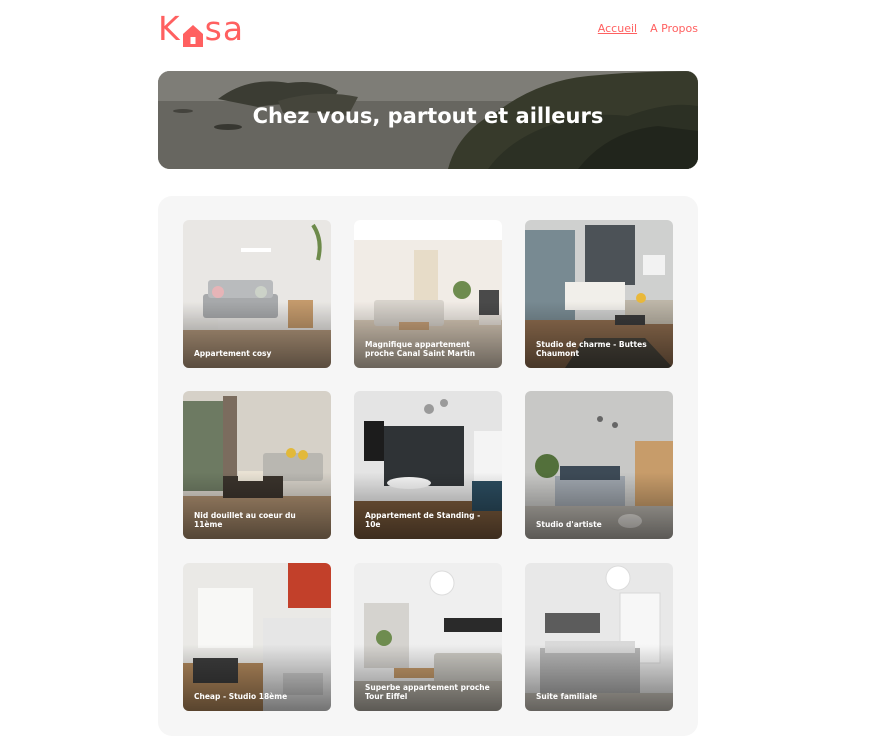  Describe the element at coordinates (257, 465) in the screenshot. I see `listing-card: Nid douillet au coeur du 11ème` at that location.